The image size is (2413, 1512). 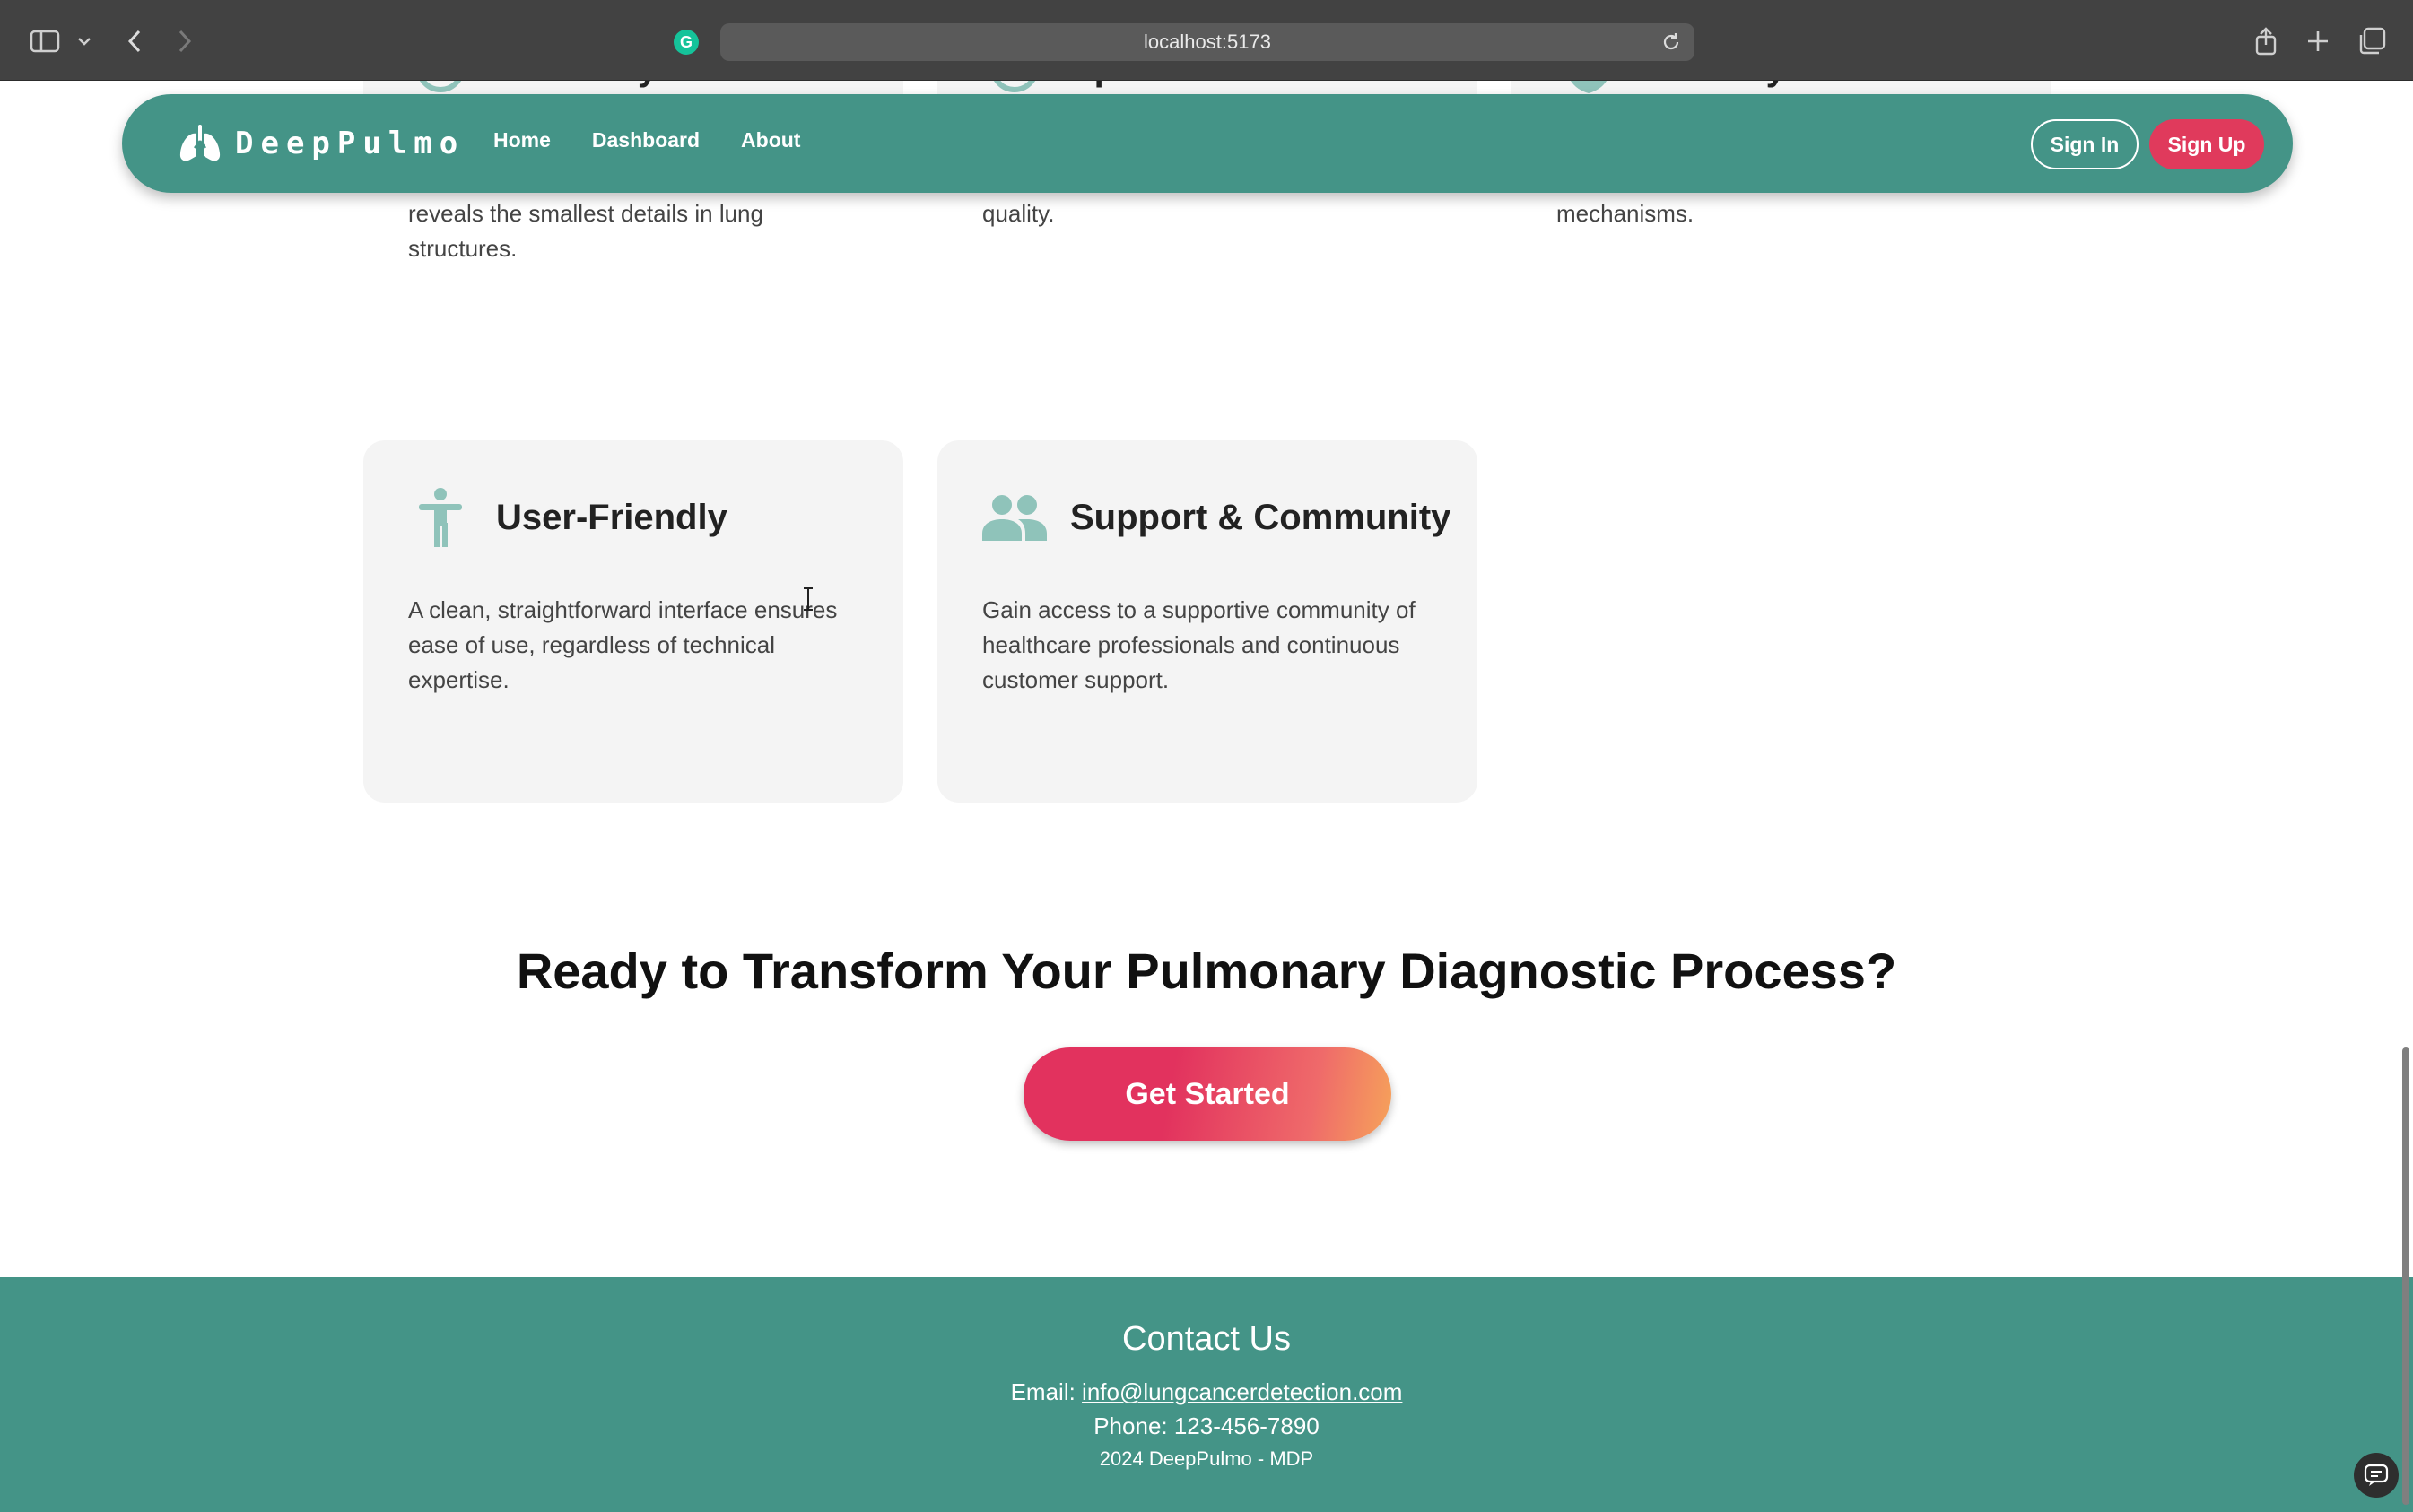 What do you see at coordinates (351, 143) in the screenshot?
I see `brand-name: DeepPulmo` at bounding box center [351, 143].